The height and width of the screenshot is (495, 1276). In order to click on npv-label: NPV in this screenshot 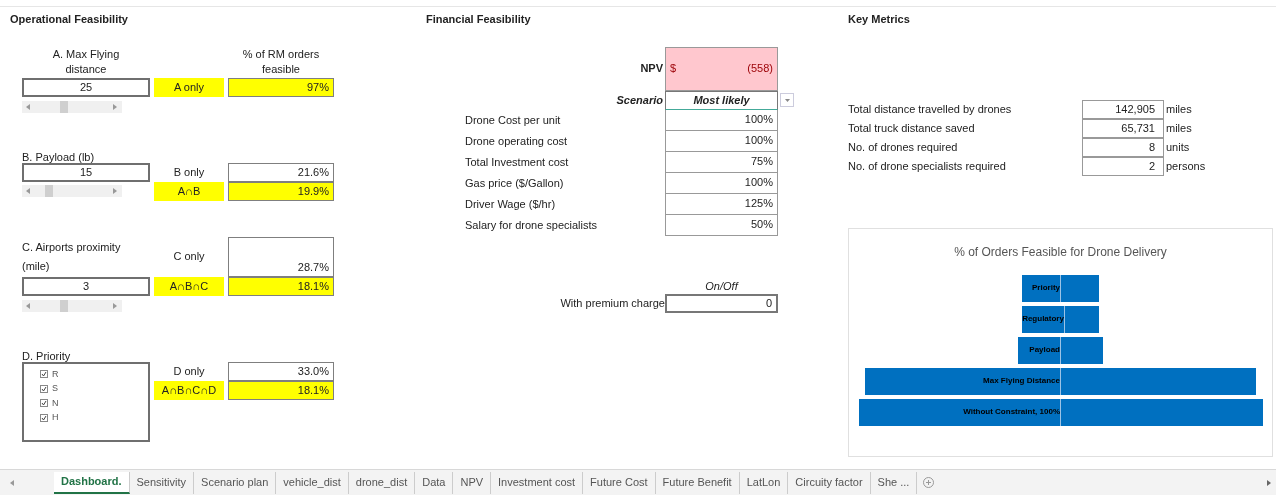, I will do `click(651, 69)`.